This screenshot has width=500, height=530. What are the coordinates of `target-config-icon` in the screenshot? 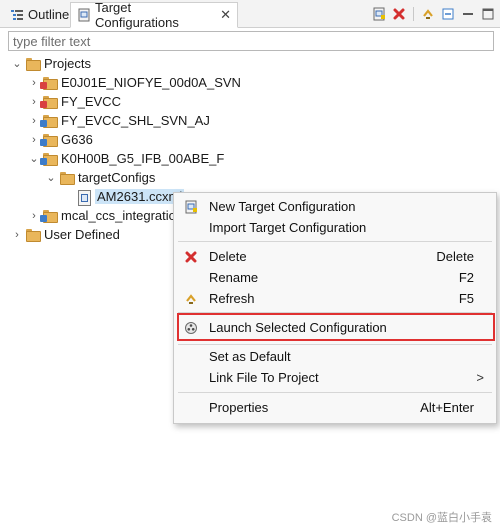 It's located at (84, 15).